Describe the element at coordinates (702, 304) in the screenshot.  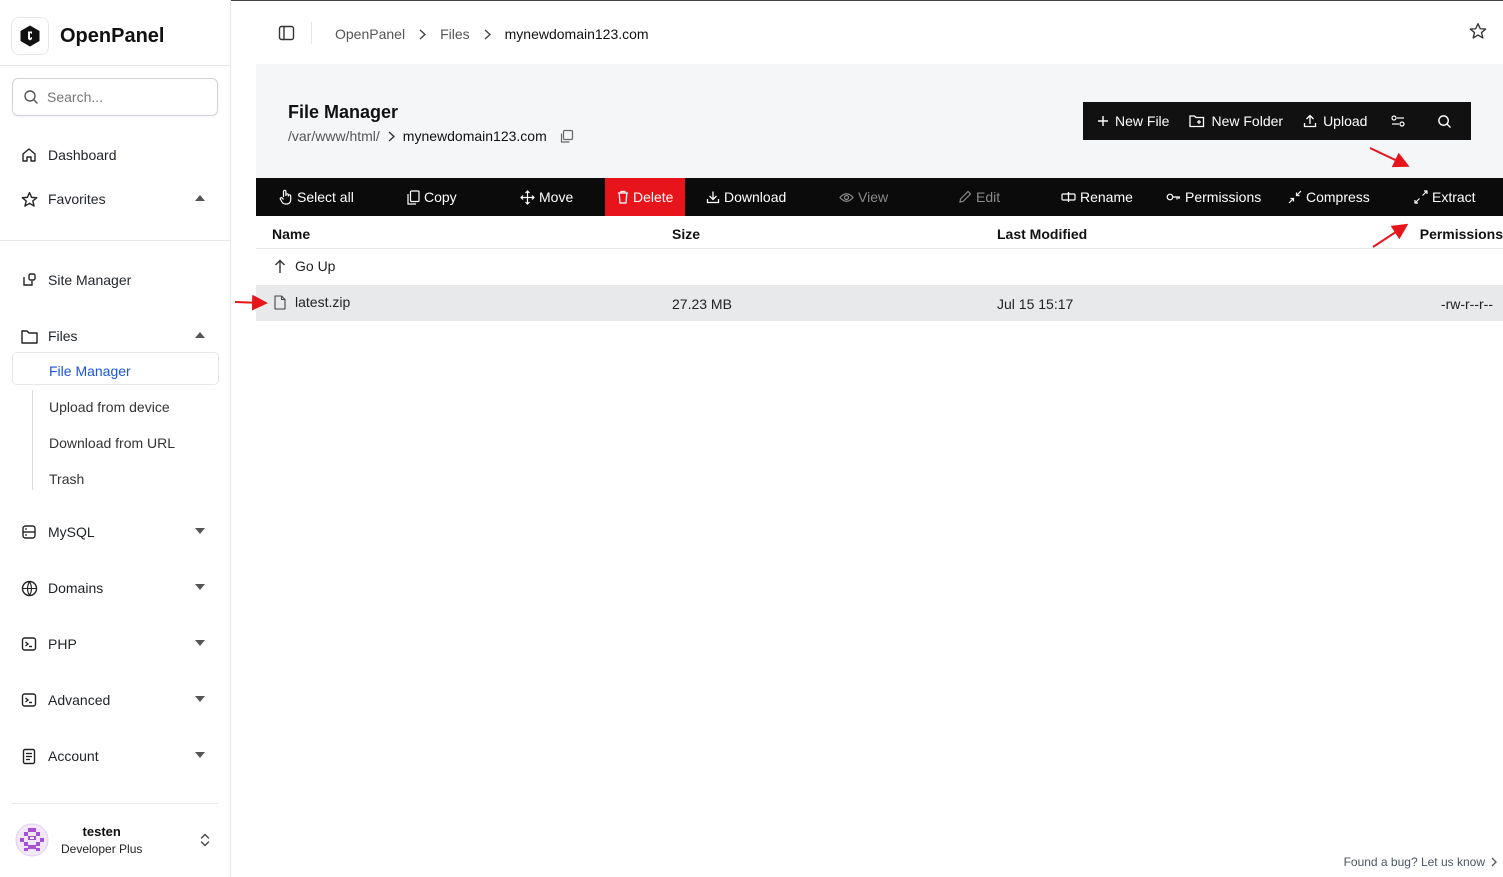
I see `file-size: 27.23 MB` at that location.